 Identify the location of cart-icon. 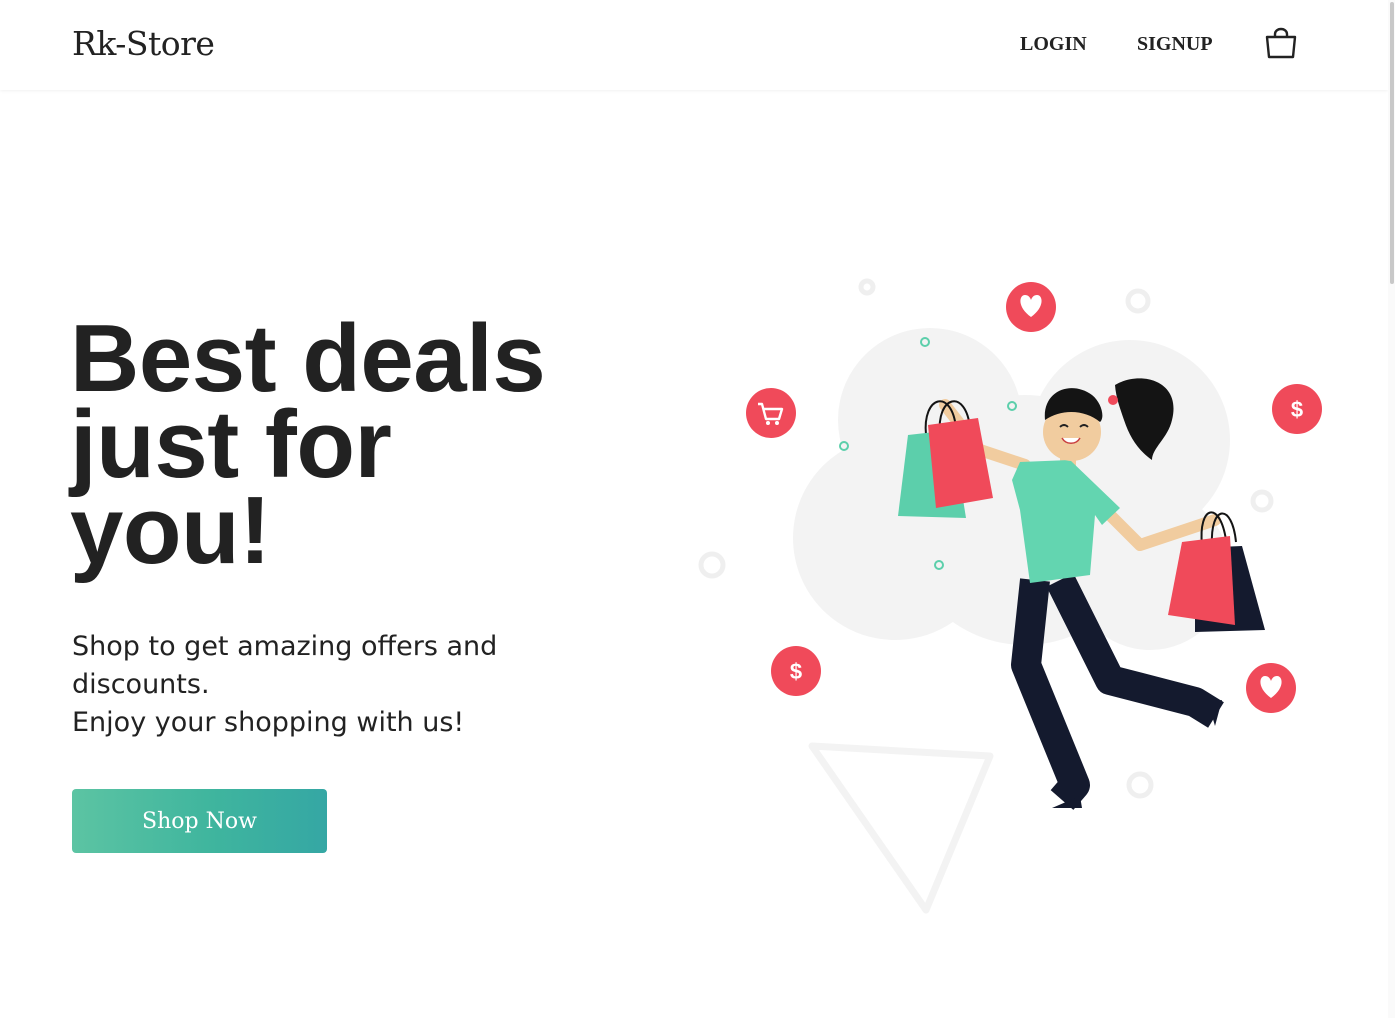
(771, 413).